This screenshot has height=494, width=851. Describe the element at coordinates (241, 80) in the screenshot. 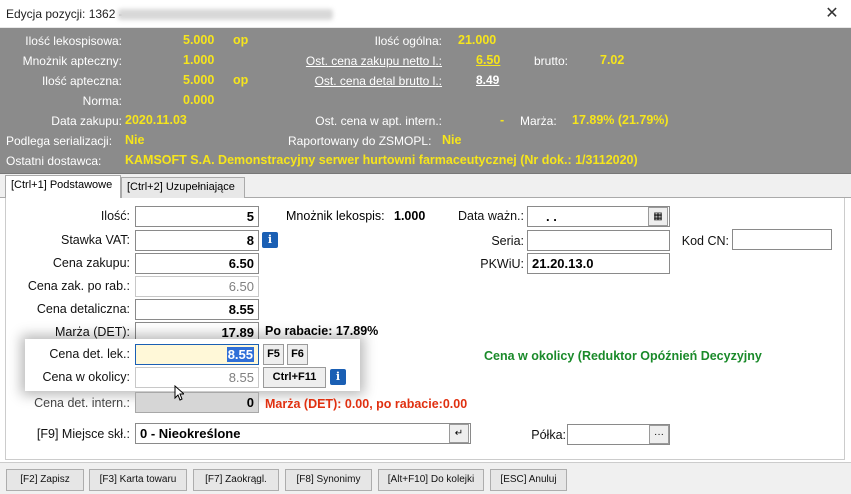

I see `ilosc-apteczna-unit: op` at that location.